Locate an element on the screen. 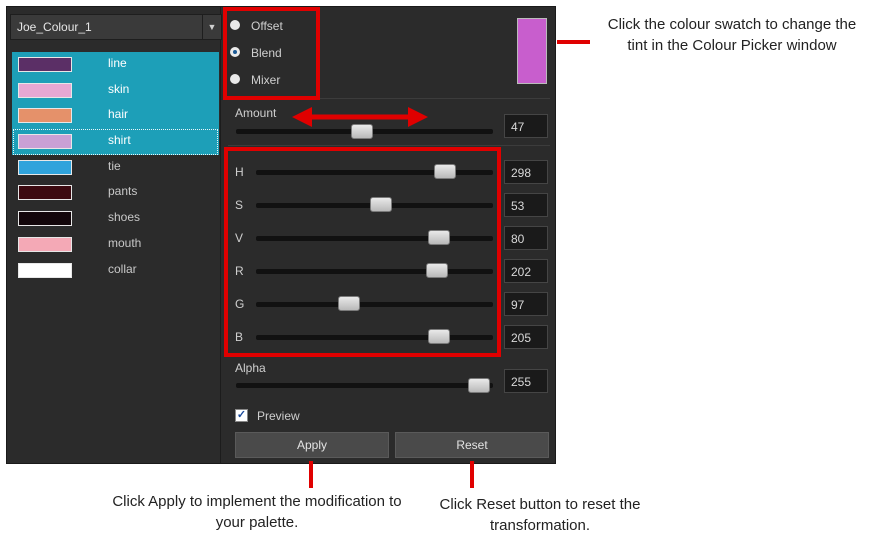  reset-button: Reset is located at coordinates (472, 445).